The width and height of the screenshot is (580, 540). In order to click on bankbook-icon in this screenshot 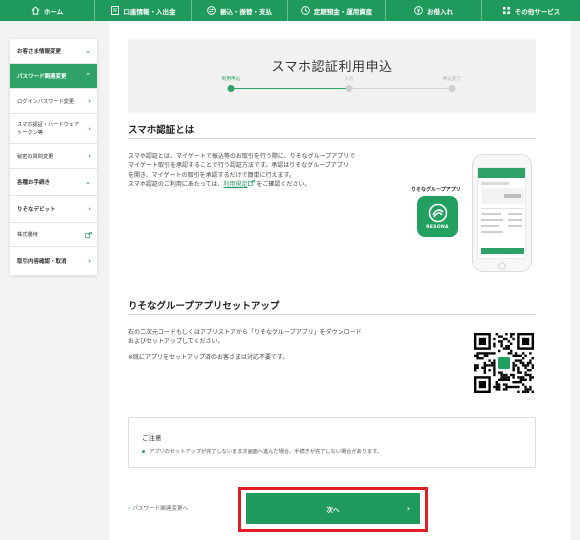, I will do `click(115, 10)`.